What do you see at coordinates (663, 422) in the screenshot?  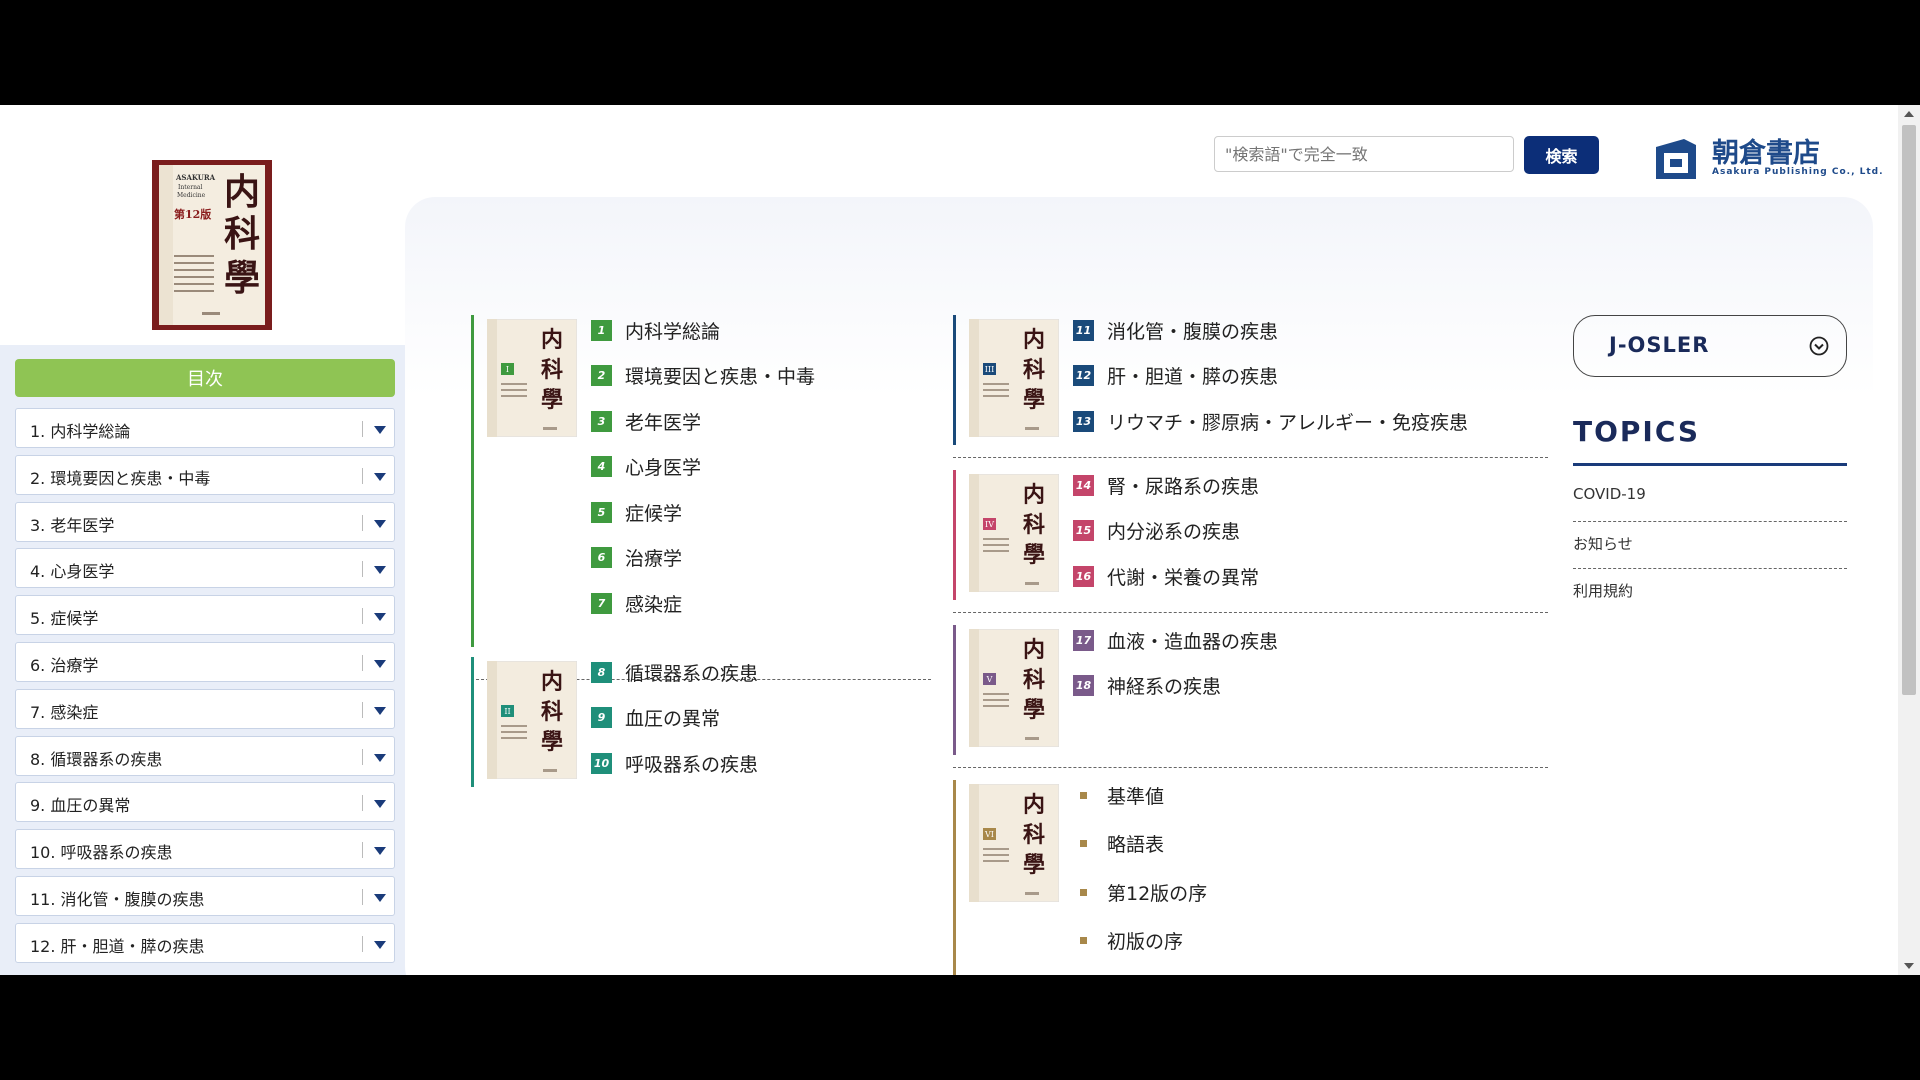 I see `chapter-title: 老年医学` at bounding box center [663, 422].